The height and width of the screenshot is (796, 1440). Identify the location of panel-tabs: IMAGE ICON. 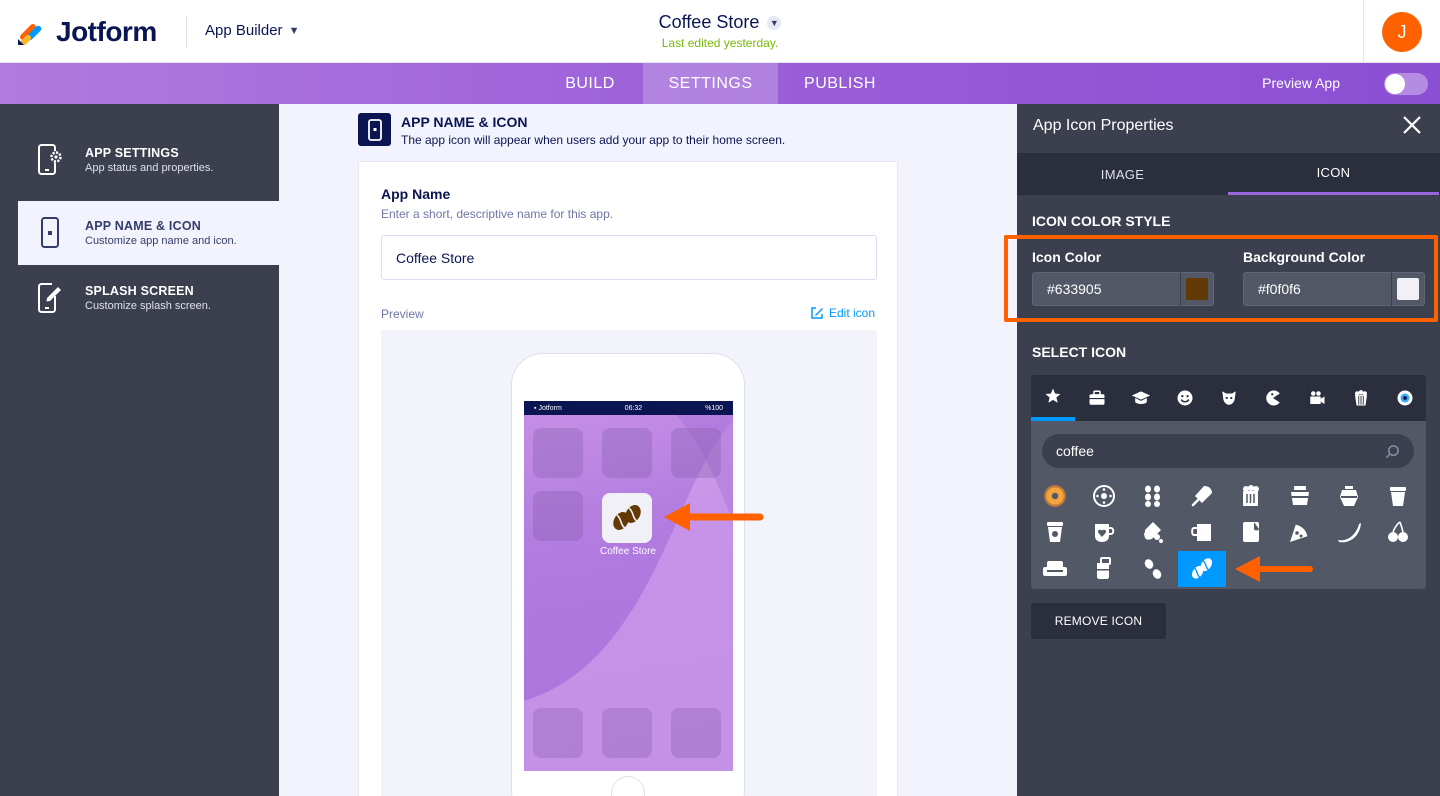
(1228, 174).